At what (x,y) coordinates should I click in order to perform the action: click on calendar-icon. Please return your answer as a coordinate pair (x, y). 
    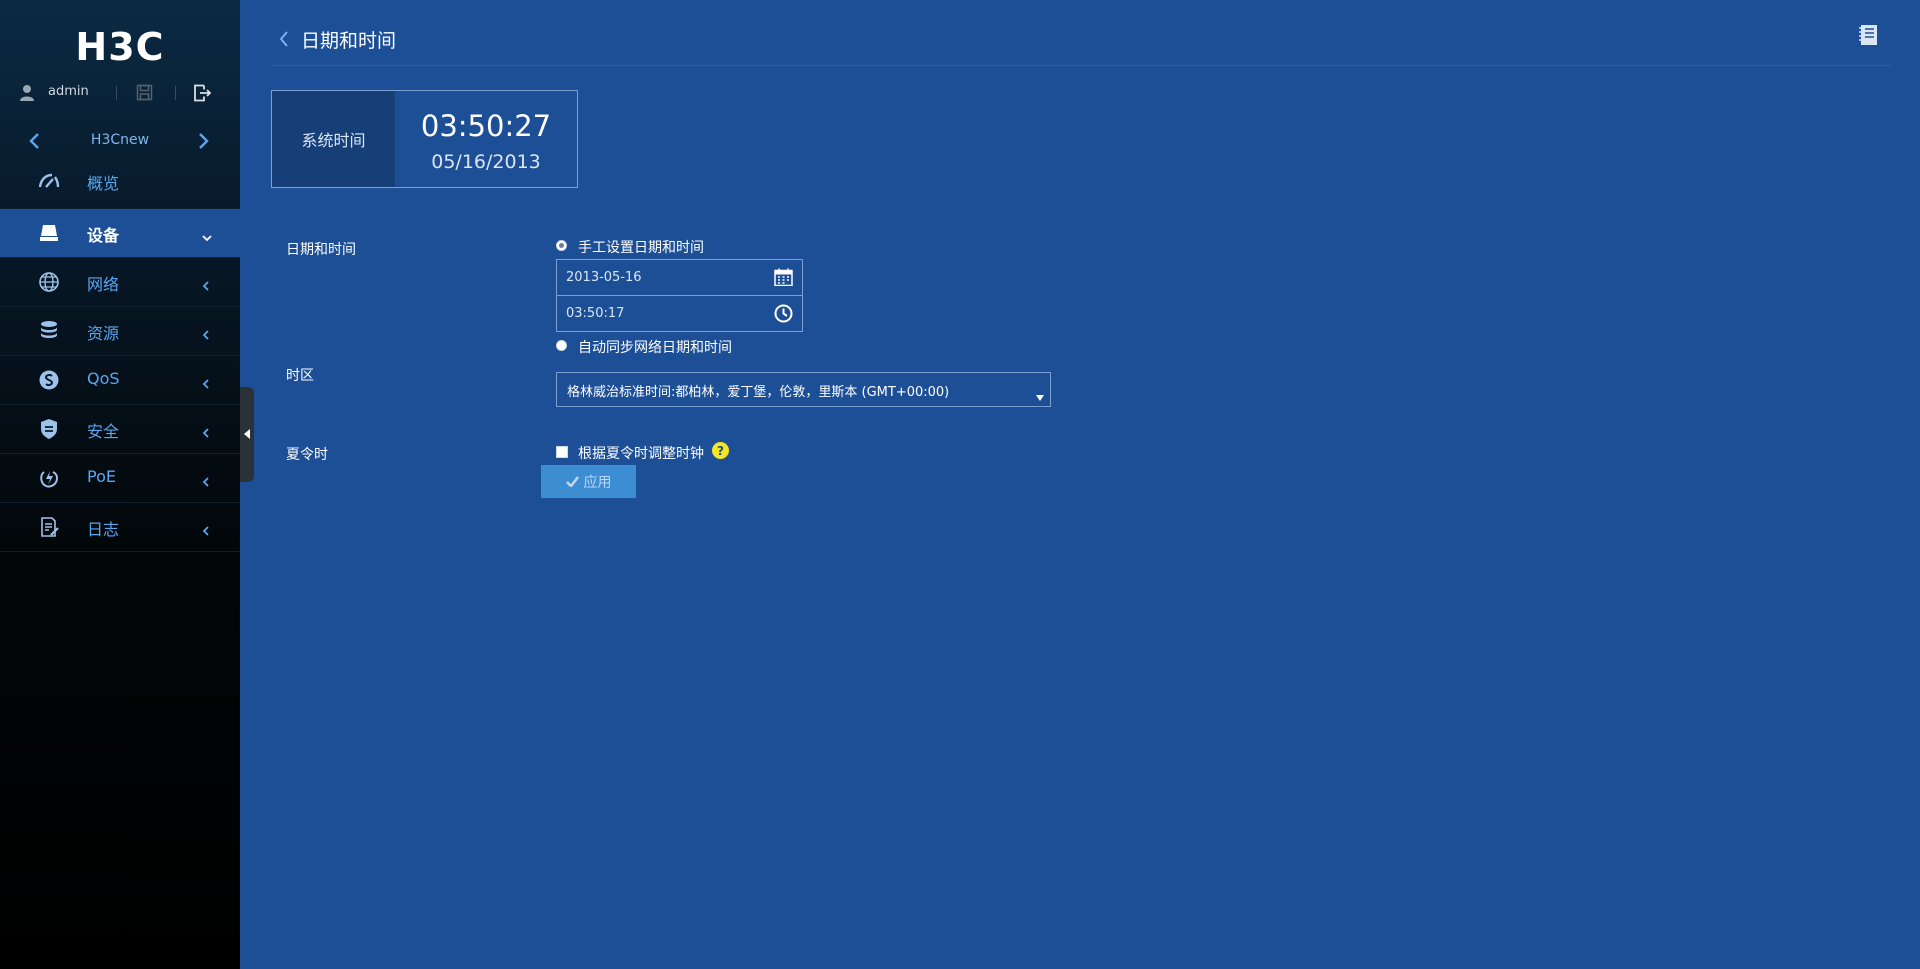
    Looking at the image, I should click on (783, 279).